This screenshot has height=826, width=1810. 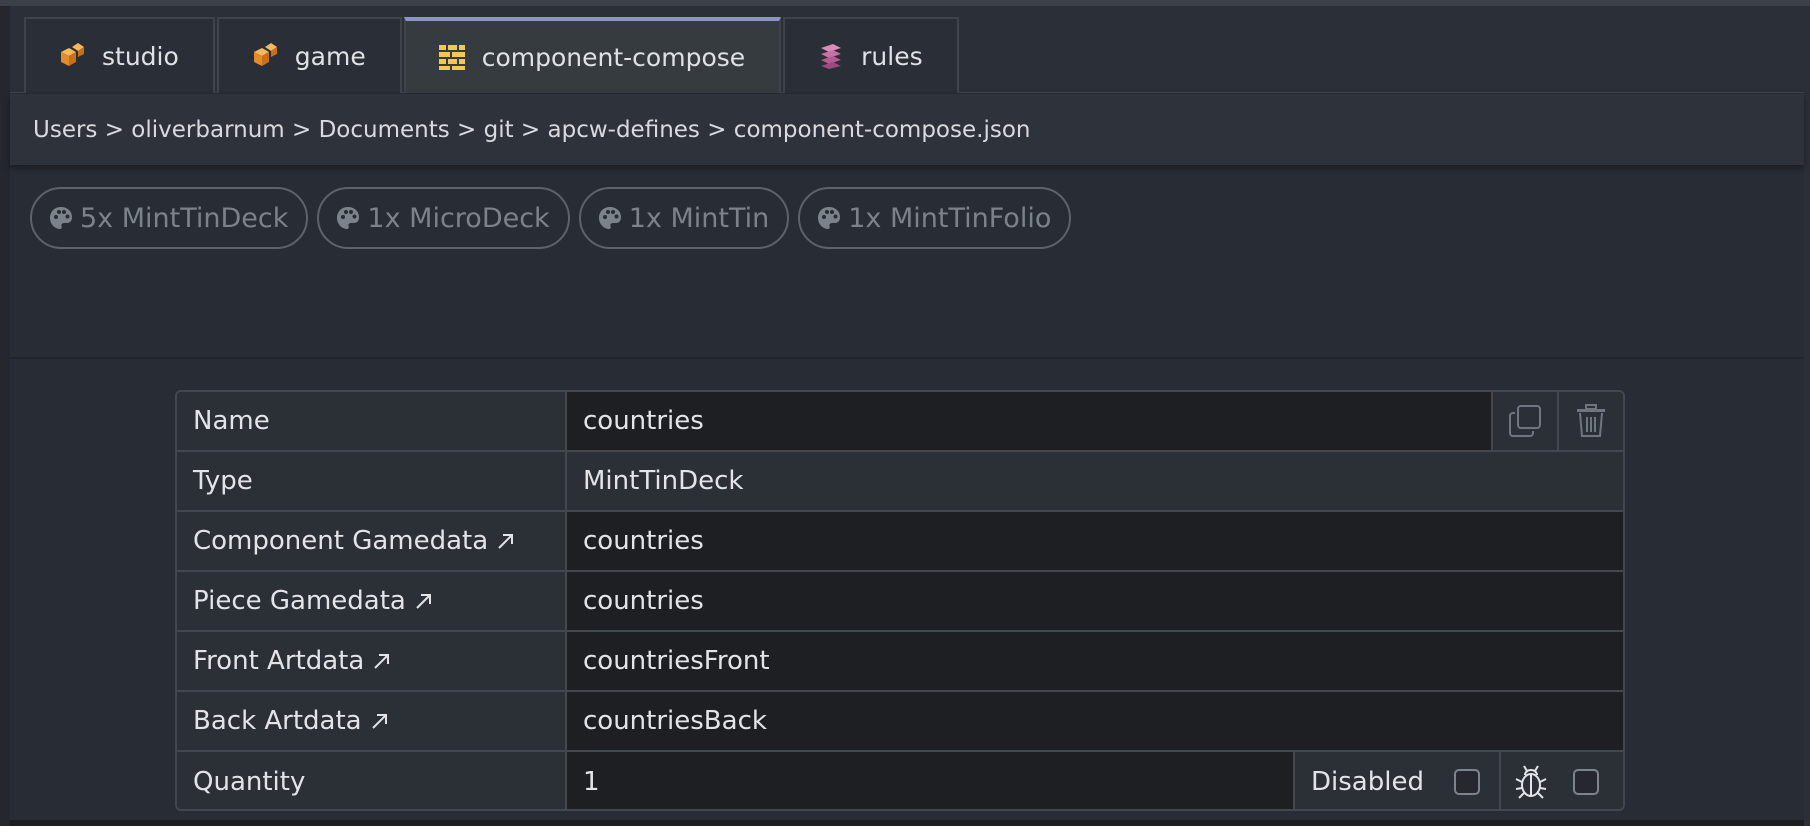 I want to click on quantity-field: 1, so click(x=930, y=780).